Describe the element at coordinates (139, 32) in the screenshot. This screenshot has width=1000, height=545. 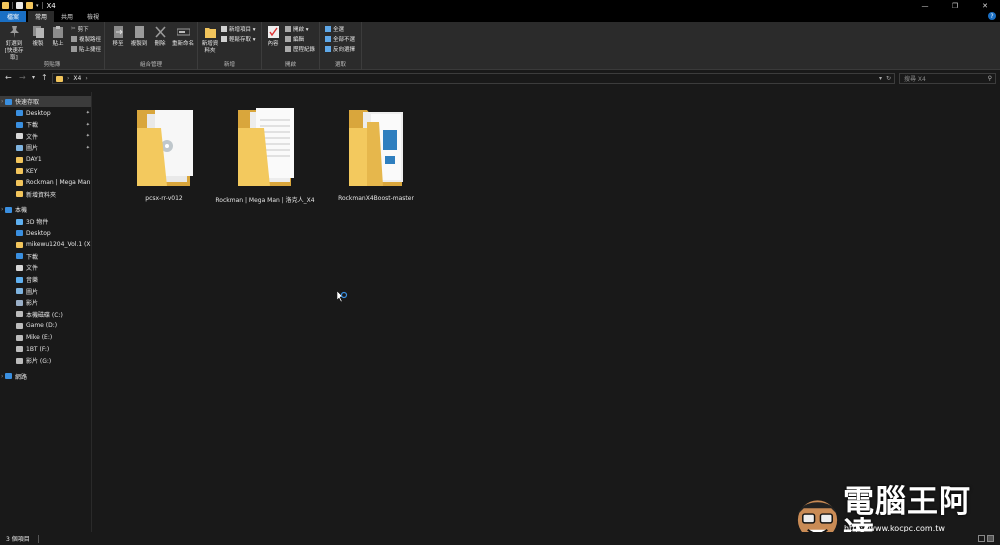
I see `copy-to-icon` at that location.